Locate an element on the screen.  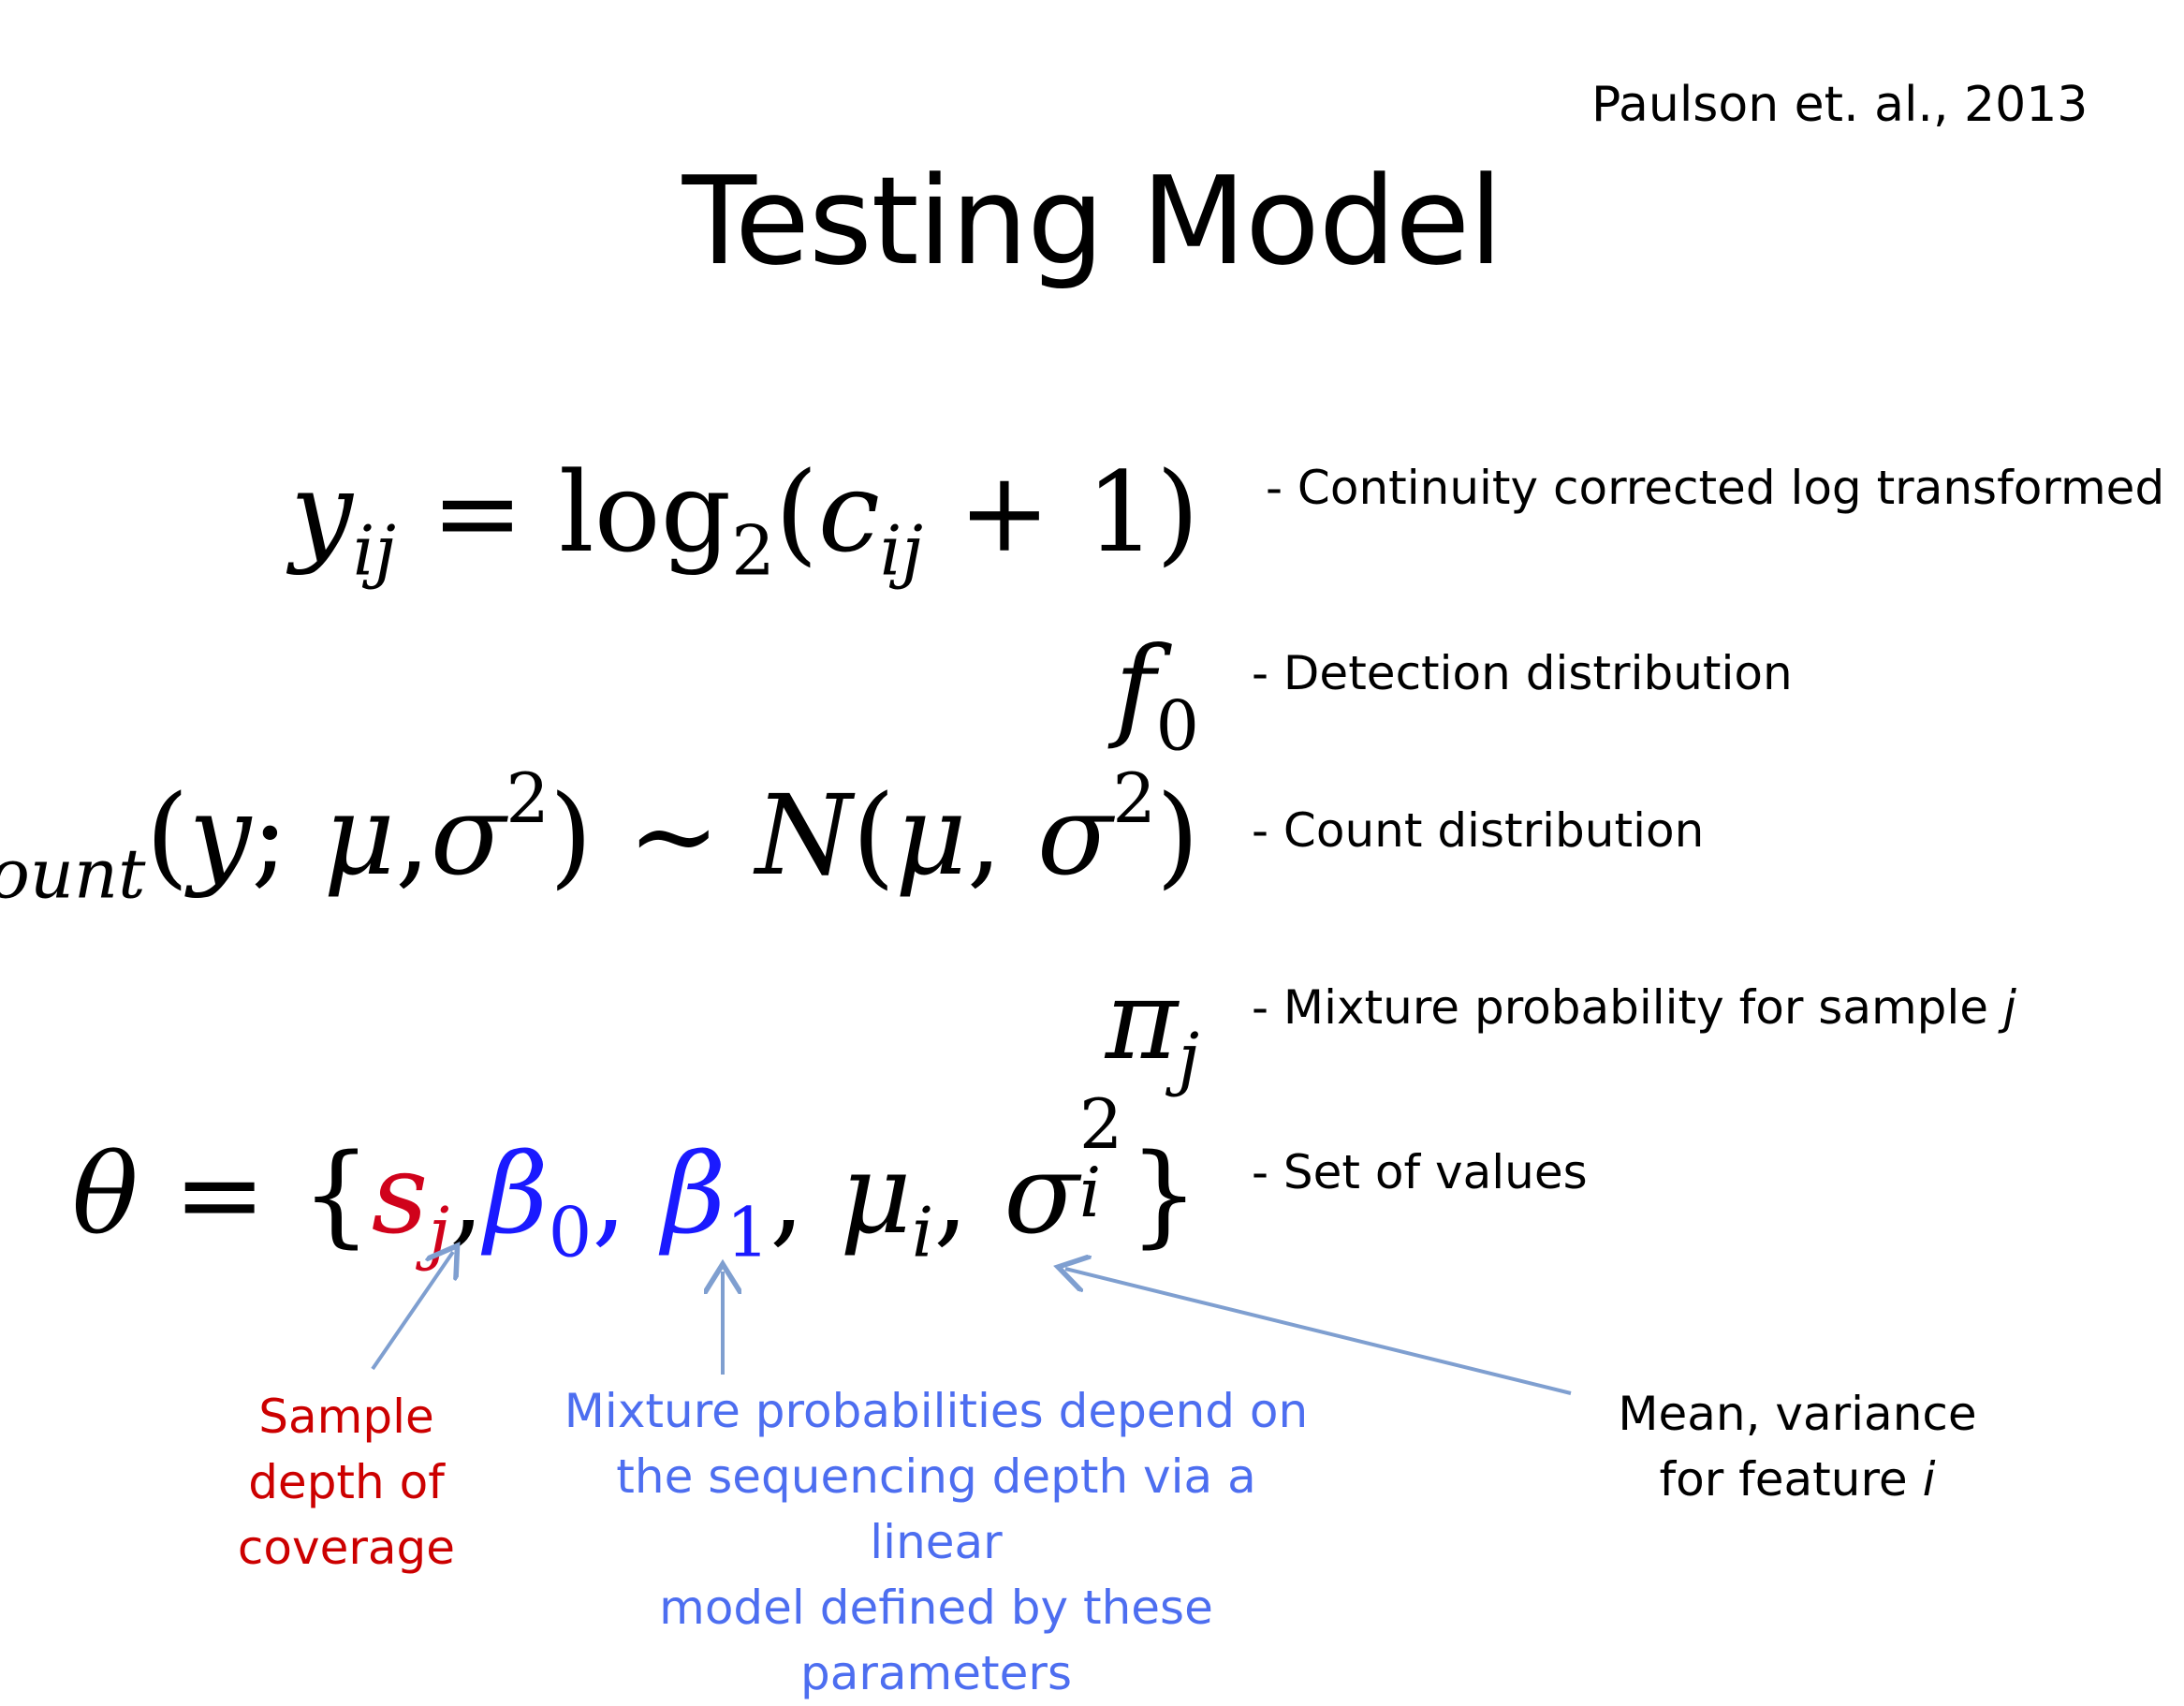
equation-log-transform: yij = log2(cij + 1) is located at coordinates (744, 520).